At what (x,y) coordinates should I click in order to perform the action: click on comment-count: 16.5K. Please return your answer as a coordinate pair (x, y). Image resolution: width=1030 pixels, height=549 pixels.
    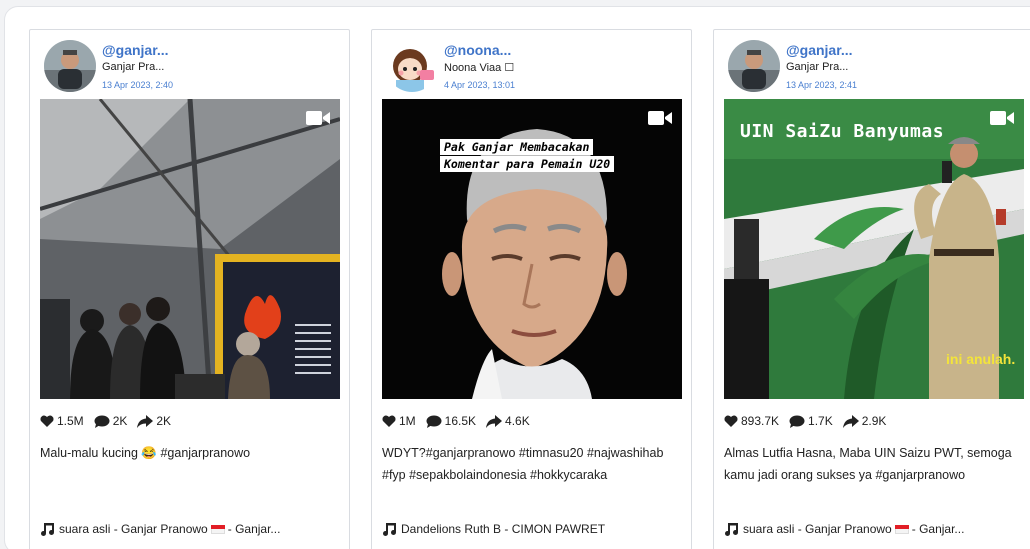
    Looking at the image, I should click on (451, 421).